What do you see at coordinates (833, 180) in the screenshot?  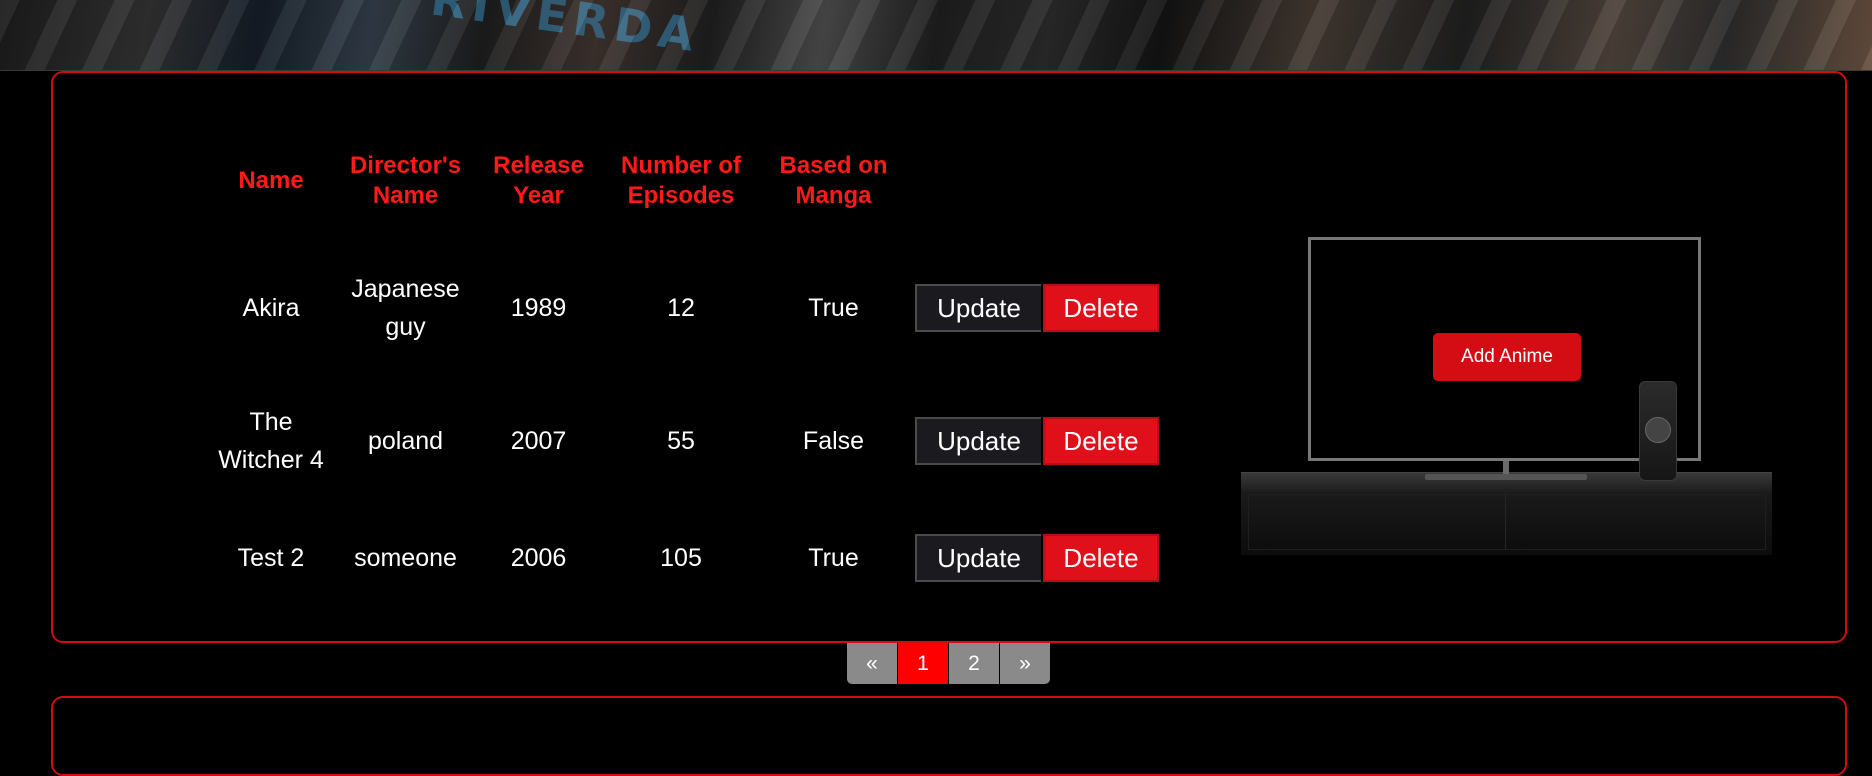 I see `header-based-on-manga: Based on Manga` at bounding box center [833, 180].